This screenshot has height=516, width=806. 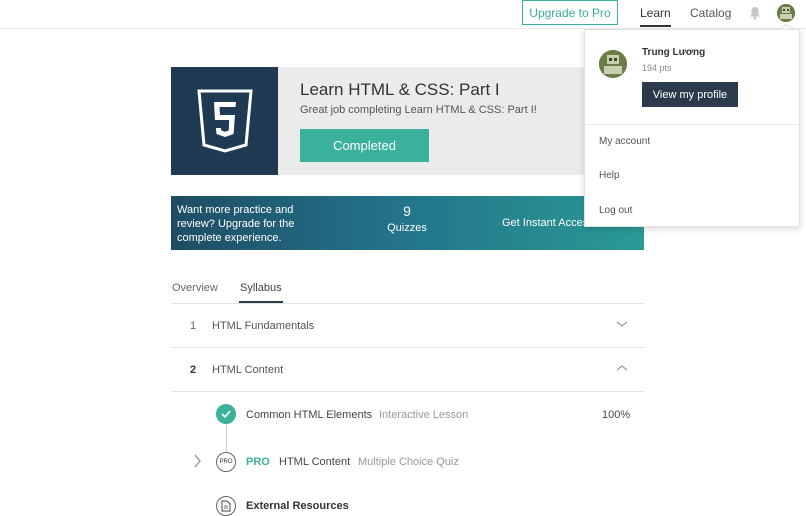 I want to click on course-tabs: Overview Syllabus, so click(x=407, y=287).